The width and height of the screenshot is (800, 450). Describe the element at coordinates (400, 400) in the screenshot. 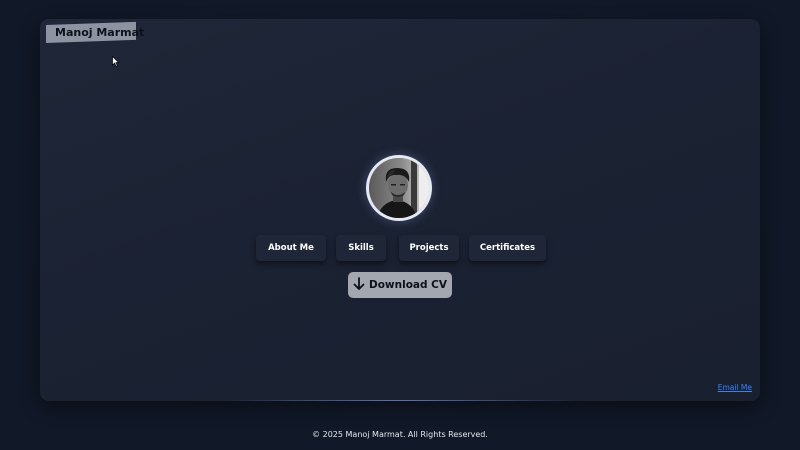

I see `card-bottom-glow` at that location.